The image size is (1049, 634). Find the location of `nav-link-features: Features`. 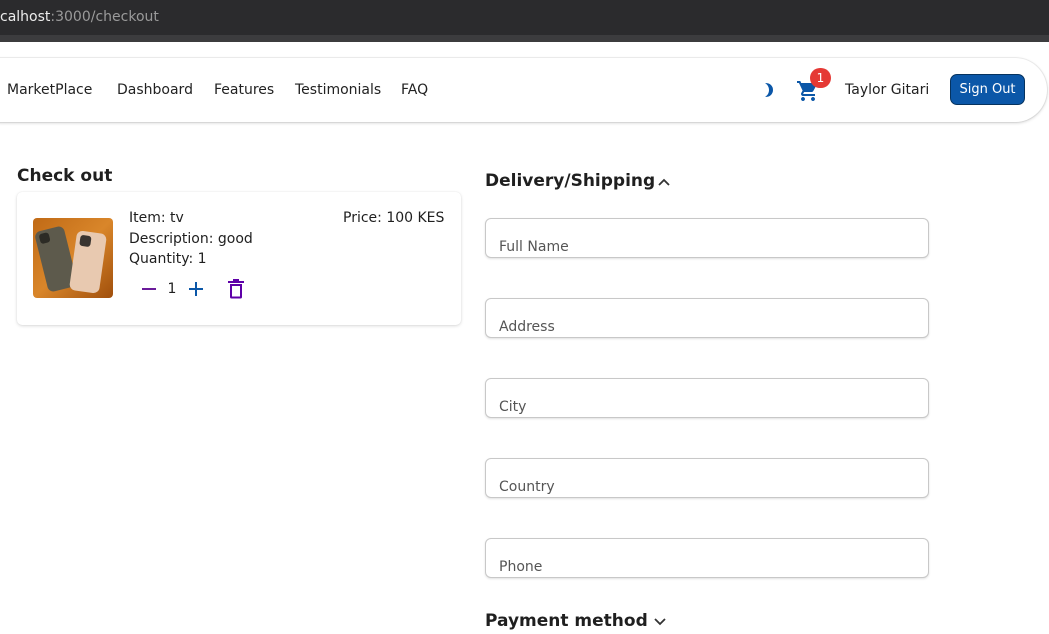

nav-link-features: Features is located at coordinates (244, 90).